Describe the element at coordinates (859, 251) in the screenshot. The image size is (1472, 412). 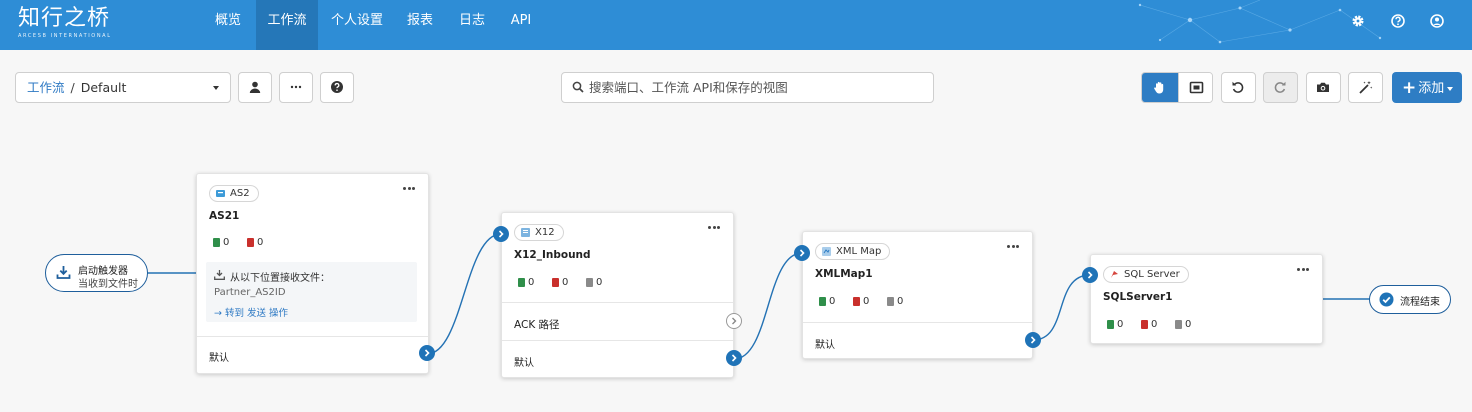
I see `connector-type-label: XML Map` at that location.